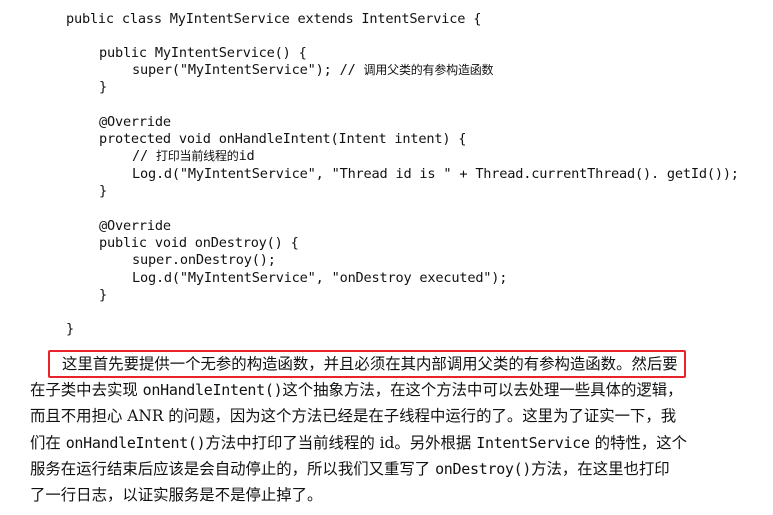 This screenshot has height=515, width=773. What do you see at coordinates (203, 53) in the screenshot?
I see `code-line: public MyIntentService() {` at bounding box center [203, 53].